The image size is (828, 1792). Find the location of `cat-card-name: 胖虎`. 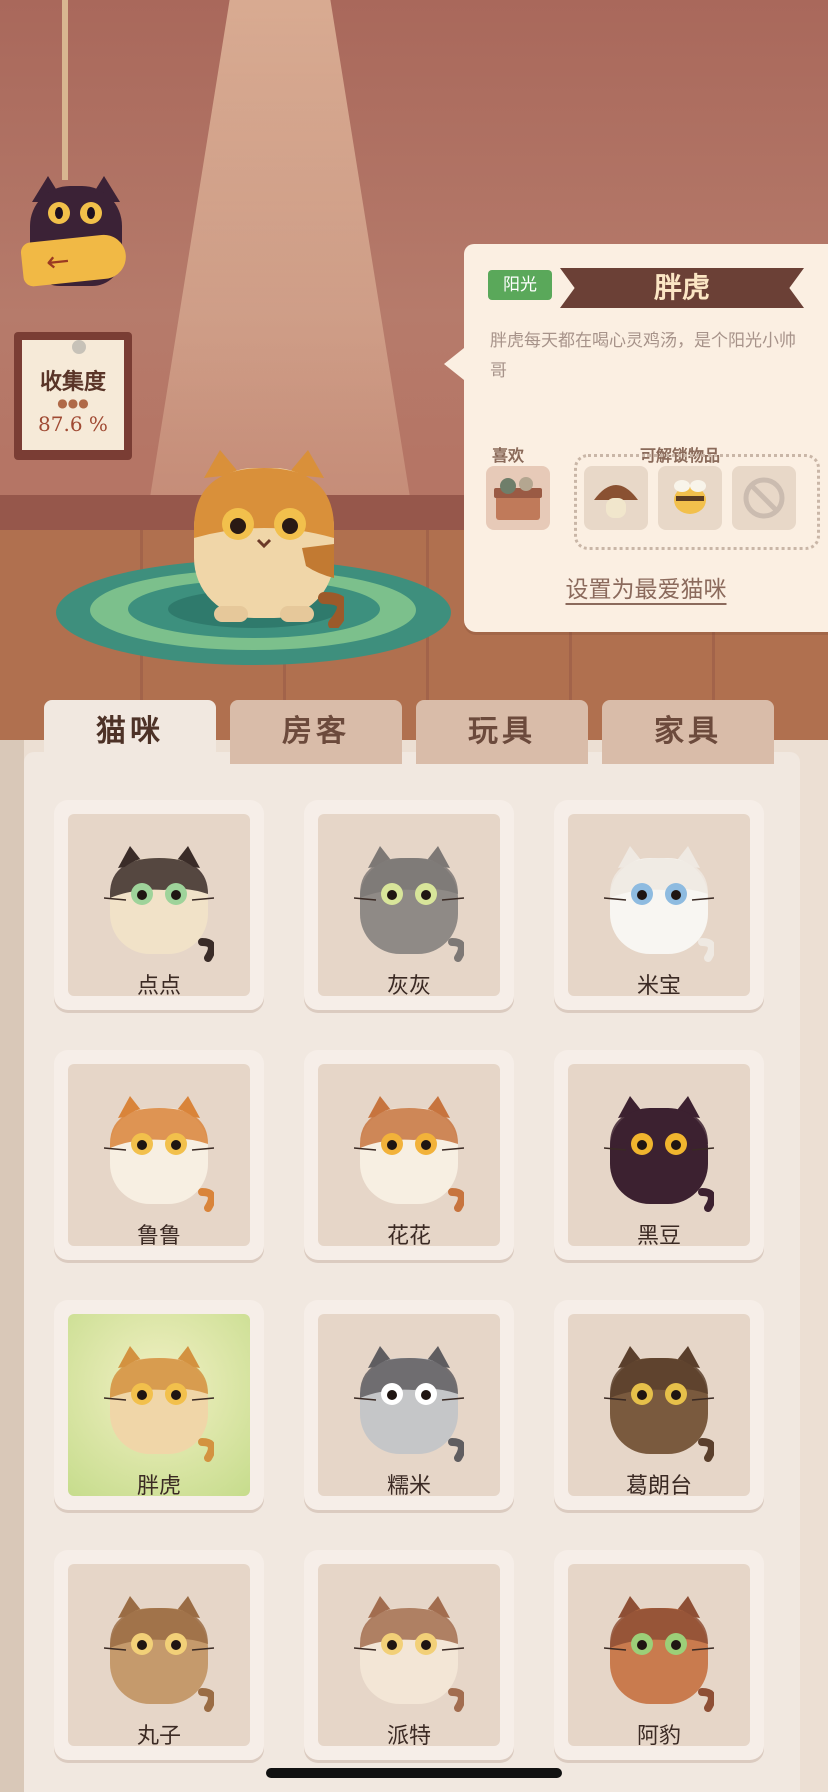

cat-card-name: 胖虎 is located at coordinates (158, 1486).